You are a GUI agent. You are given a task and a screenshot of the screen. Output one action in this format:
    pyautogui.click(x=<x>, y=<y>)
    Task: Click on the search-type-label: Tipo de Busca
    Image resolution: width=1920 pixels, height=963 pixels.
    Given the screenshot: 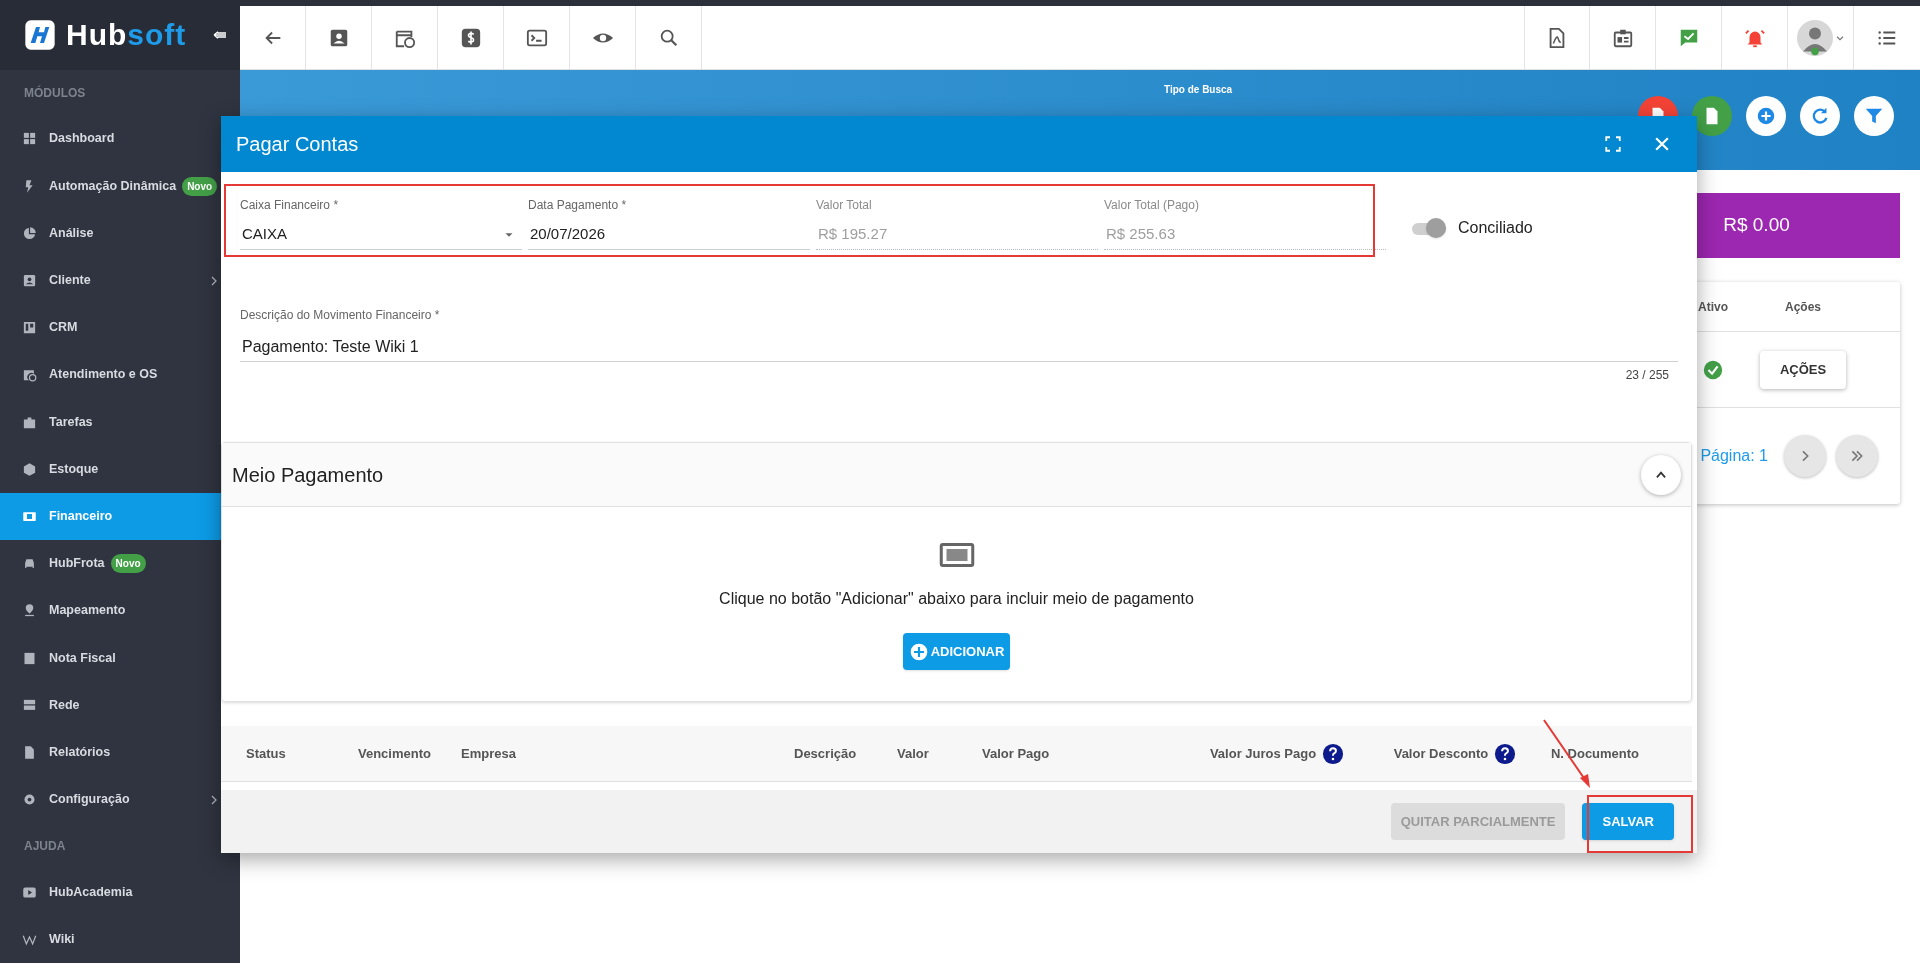 What is the action you would take?
    pyautogui.click(x=1198, y=90)
    